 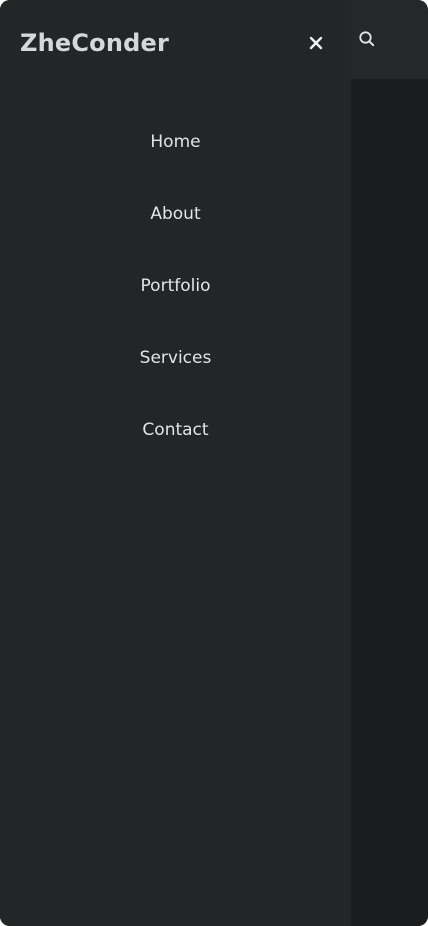 What do you see at coordinates (176, 286) in the screenshot?
I see `nav-link-portfolio: Portfolio` at bounding box center [176, 286].